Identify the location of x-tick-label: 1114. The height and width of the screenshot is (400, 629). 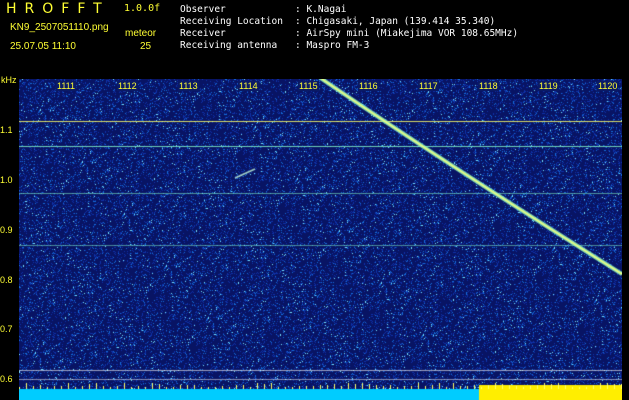
(248, 86).